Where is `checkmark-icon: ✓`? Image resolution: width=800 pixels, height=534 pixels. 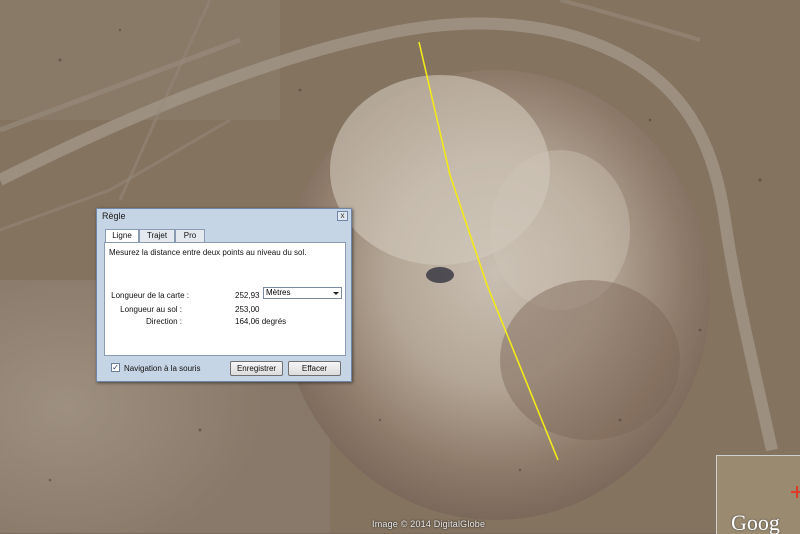 checkmark-icon: ✓ is located at coordinates (115, 367).